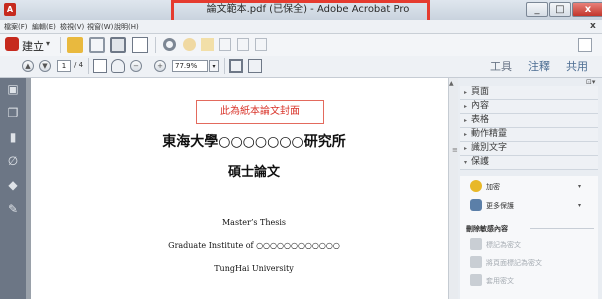 The image size is (602, 299). Describe the element at coordinates (136, 66) in the screenshot. I see `zoom-out-icon: −` at that location.